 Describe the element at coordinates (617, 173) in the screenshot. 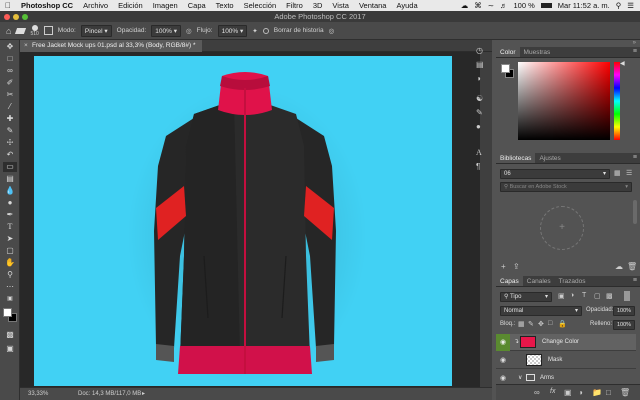

I see `grid-view-icon: ▦` at that location.